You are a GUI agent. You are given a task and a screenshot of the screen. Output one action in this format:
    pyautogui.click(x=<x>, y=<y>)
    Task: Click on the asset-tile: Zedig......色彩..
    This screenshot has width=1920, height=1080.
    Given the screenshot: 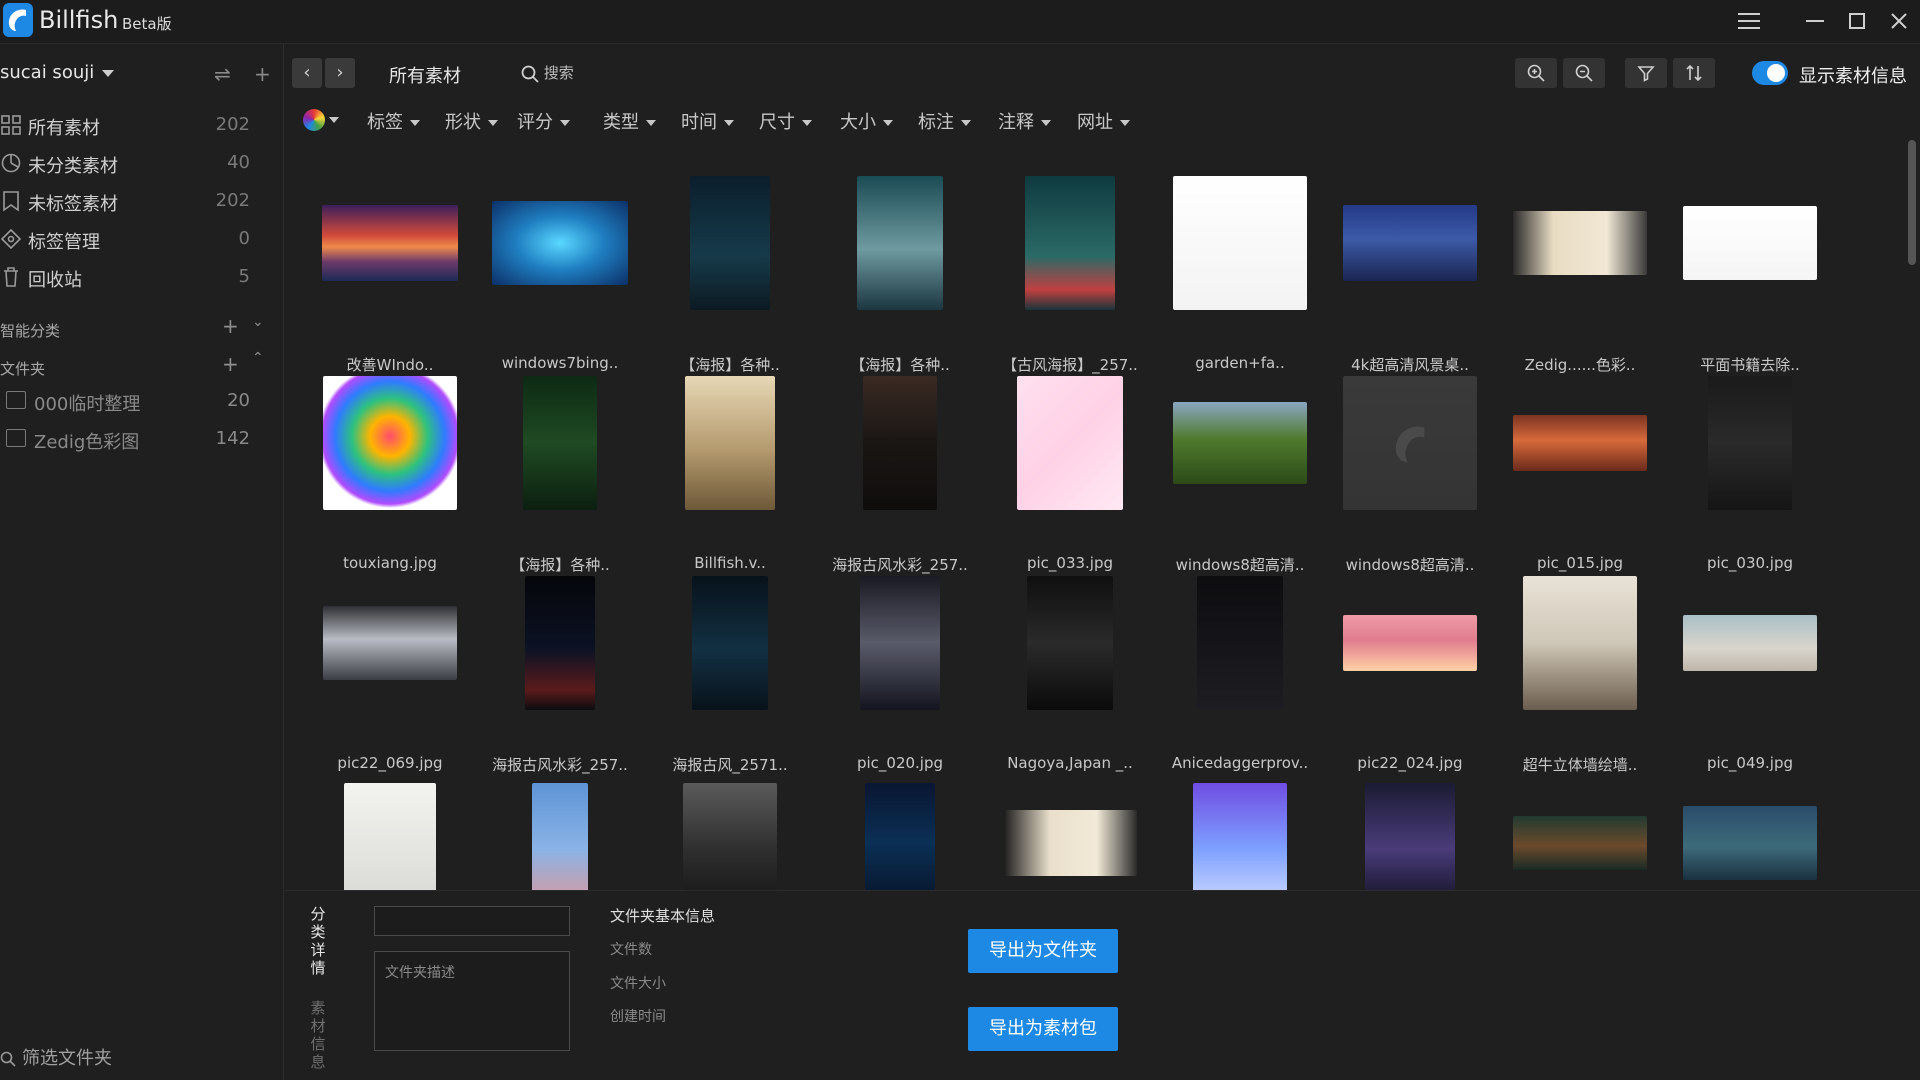 What is the action you would take?
    pyautogui.click(x=1580, y=275)
    